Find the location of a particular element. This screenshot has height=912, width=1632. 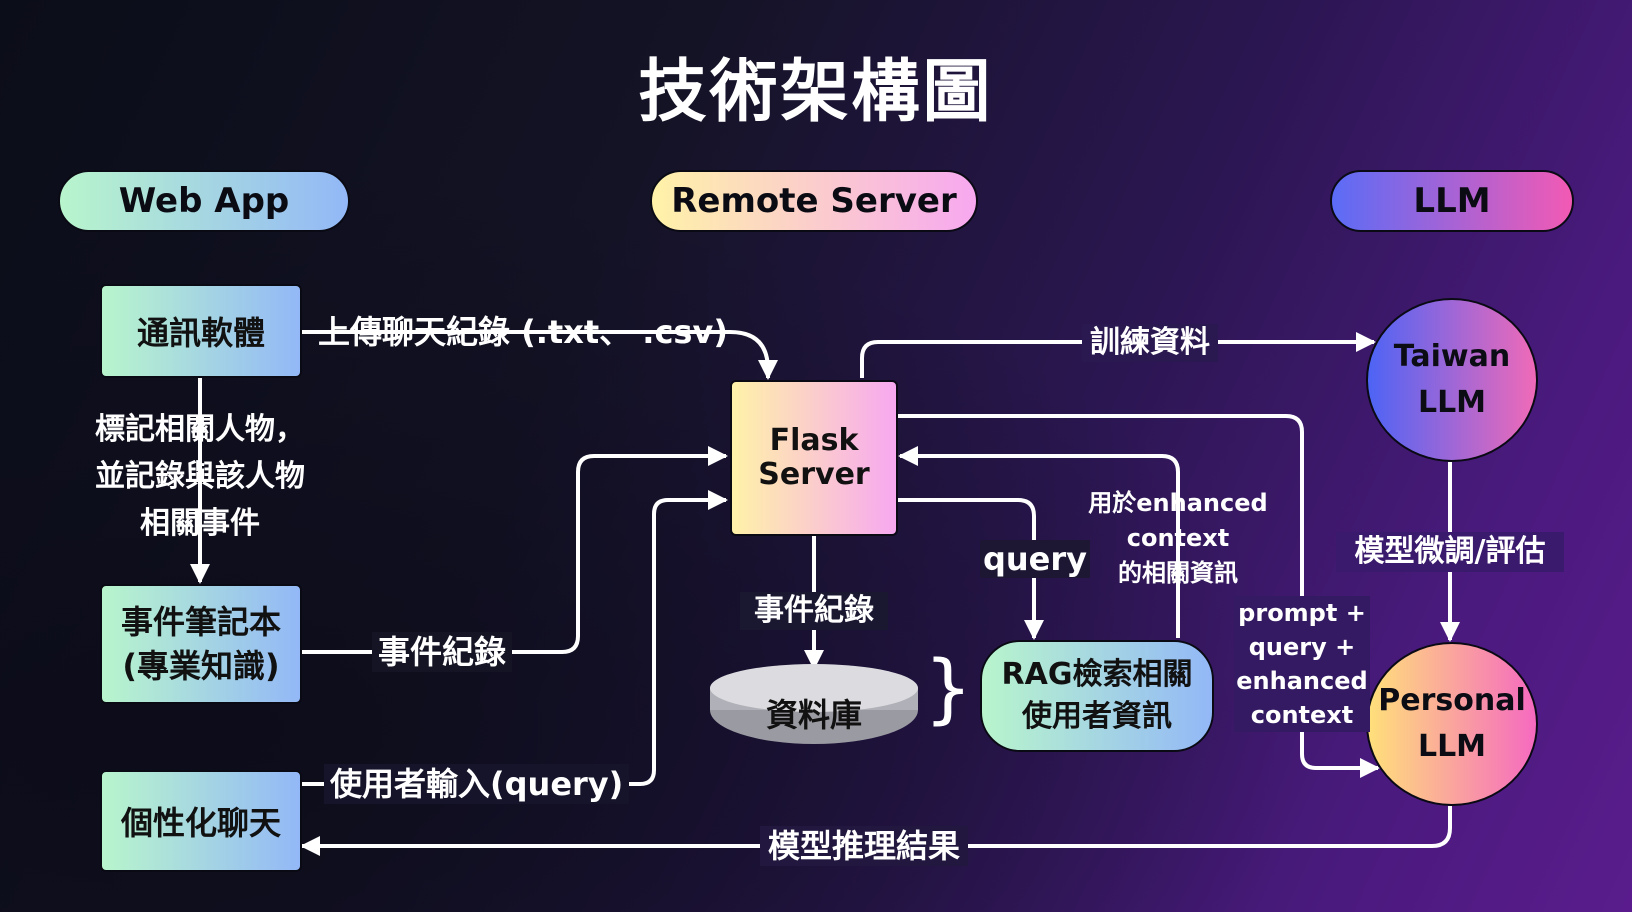

edge-label-prompt-1: prompt + is located at coordinates (1302, 613).